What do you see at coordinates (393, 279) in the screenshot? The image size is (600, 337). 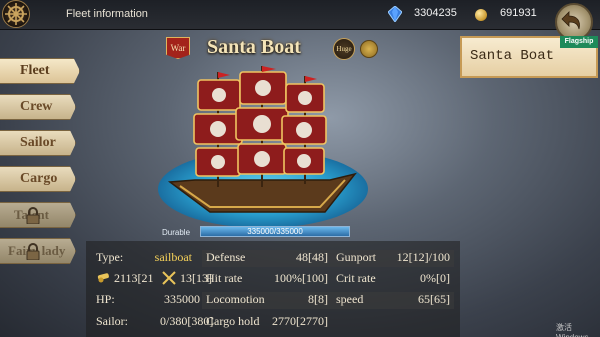 I see `stat-crit-rate: Crit rate 0%[0]` at bounding box center [393, 279].